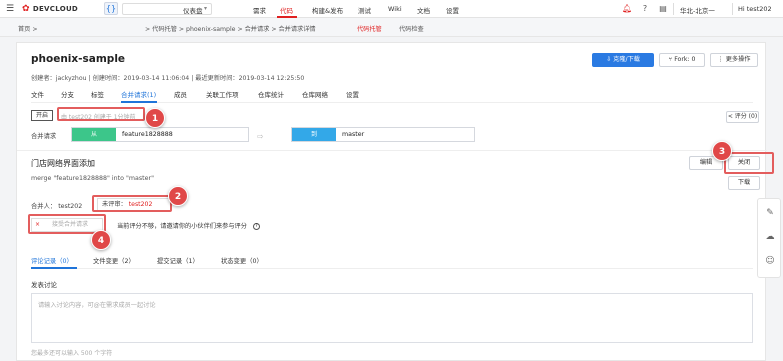 This screenshot has width=783, height=361. What do you see at coordinates (28, 28) in the screenshot?
I see `breadcrumb-home: 首页 >` at bounding box center [28, 28].